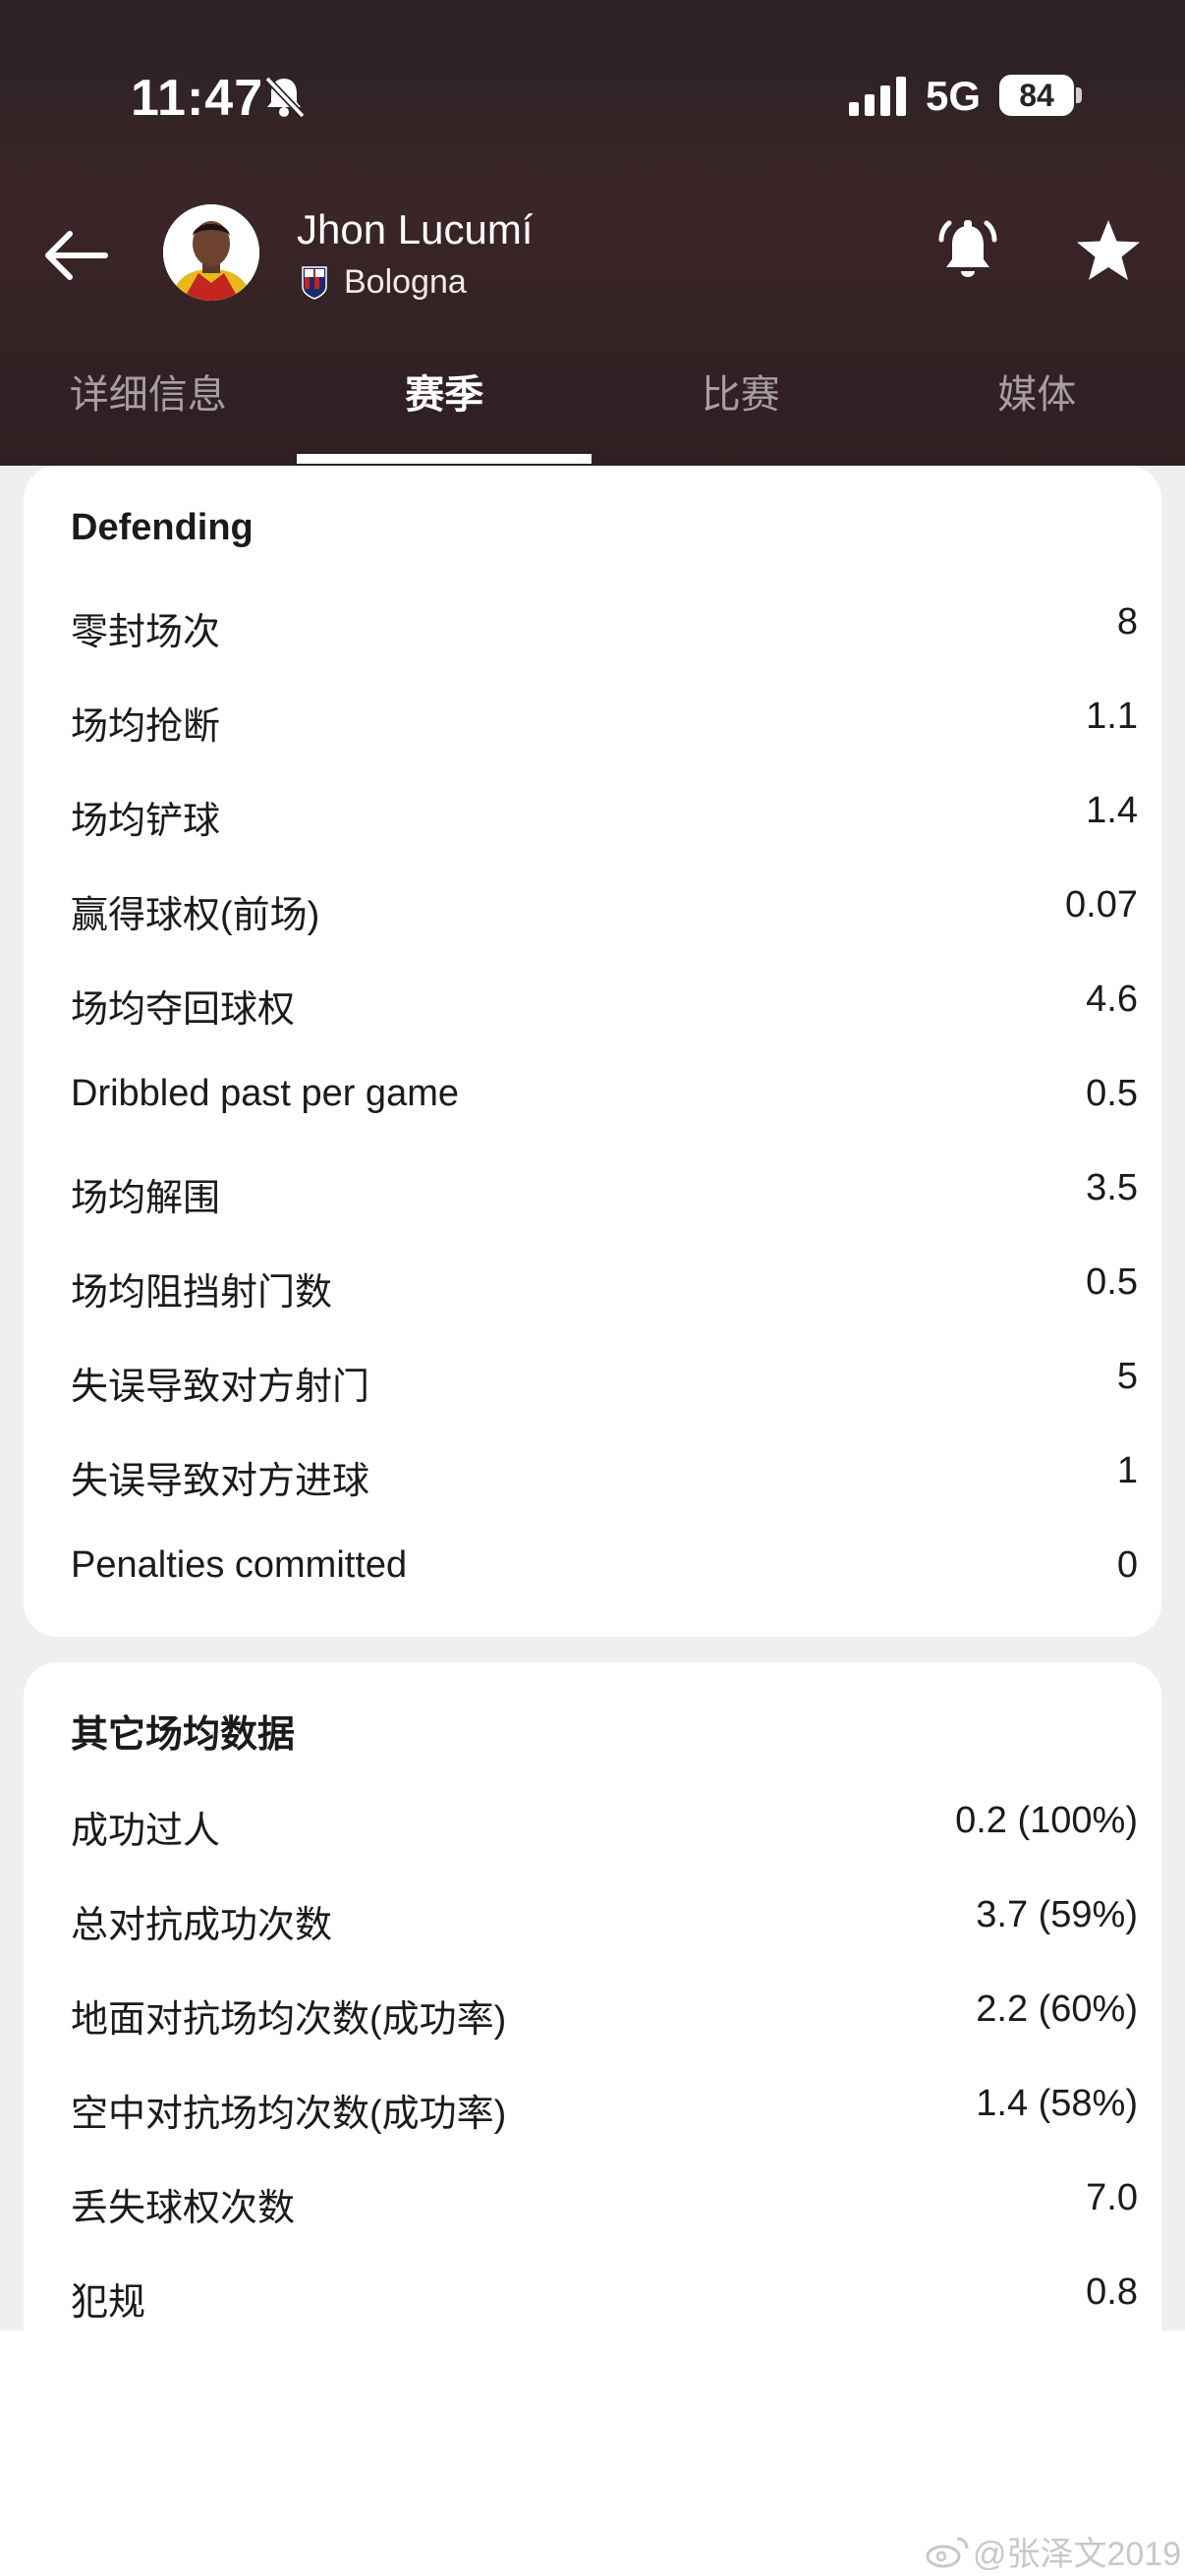 The image size is (1185, 2576). What do you see at coordinates (604, 2130) in the screenshot?
I see `stat-row: 空中对抗场均次数(成功率) 1.4 (58%)` at bounding box center [604, 2130].